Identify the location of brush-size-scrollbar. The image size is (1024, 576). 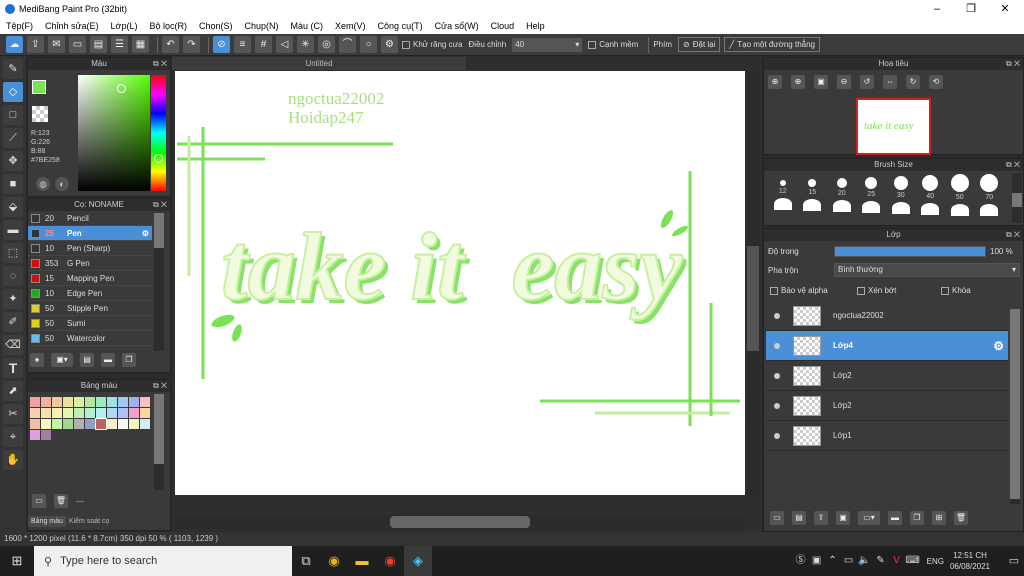
(1017, 198).